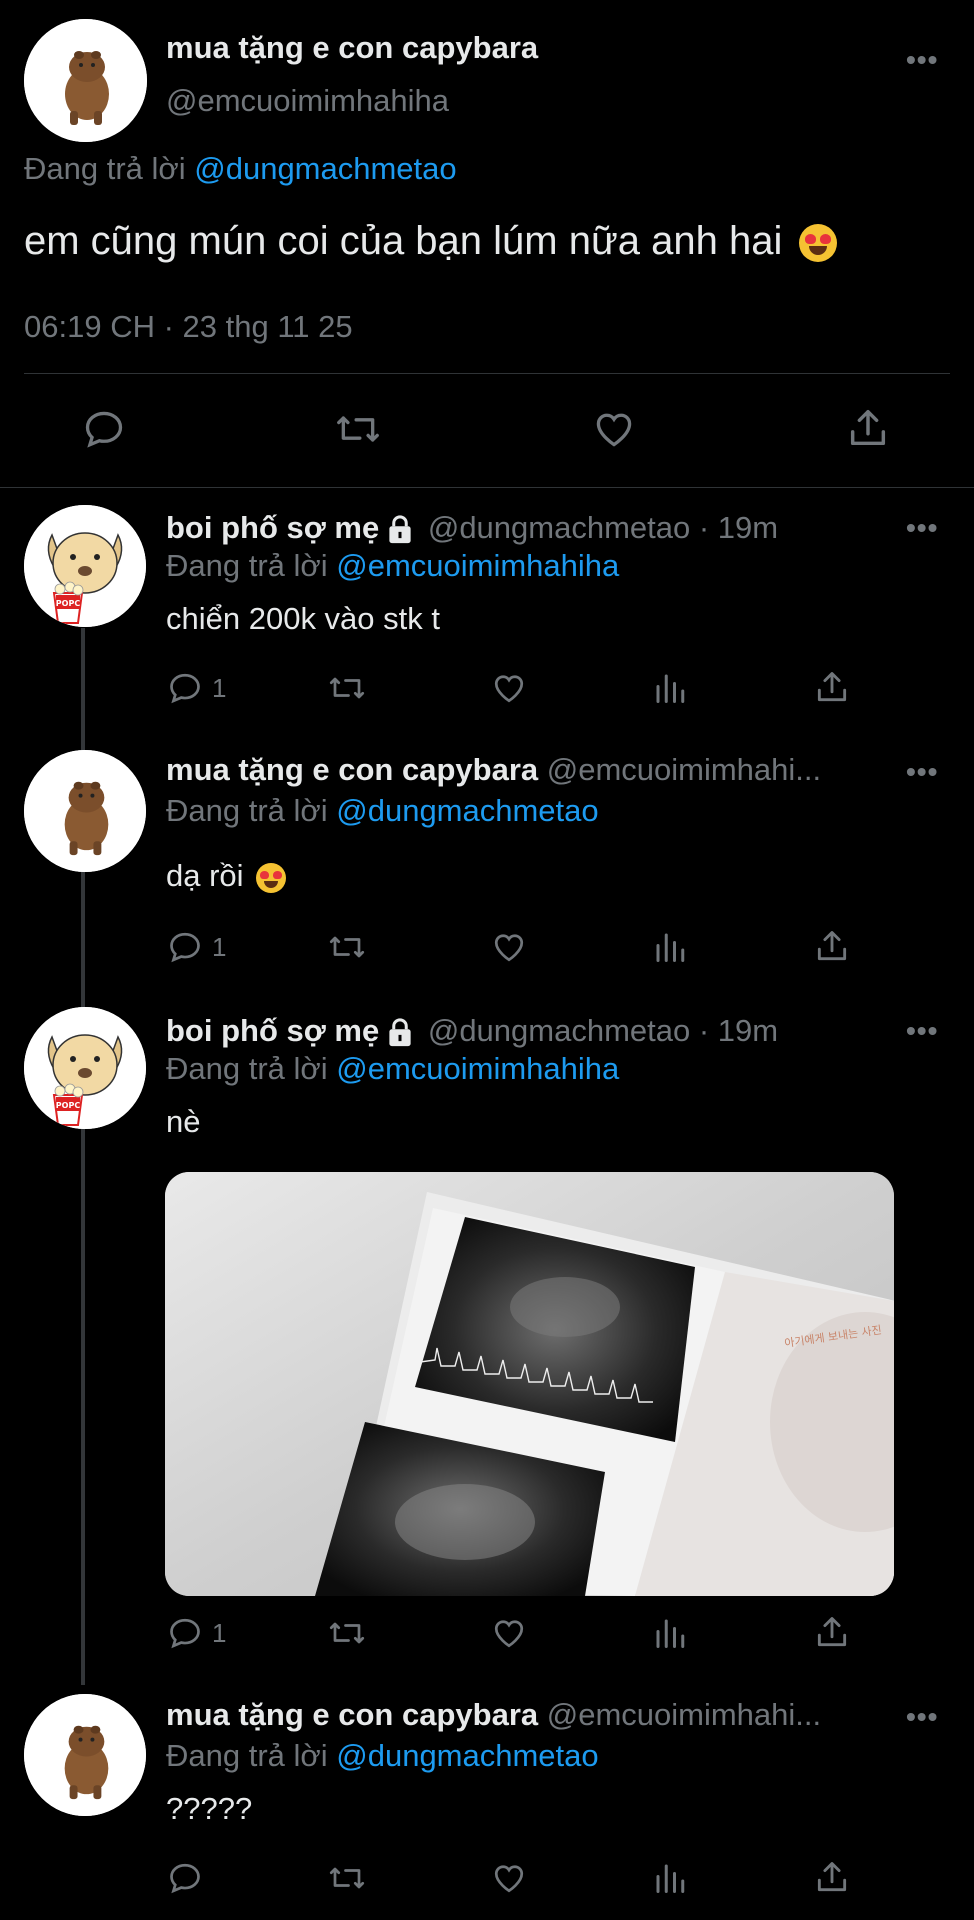 The image size is (974, 1920). I want to click on reply-3-handle: @dungmachmetao, so click(559, 1030).